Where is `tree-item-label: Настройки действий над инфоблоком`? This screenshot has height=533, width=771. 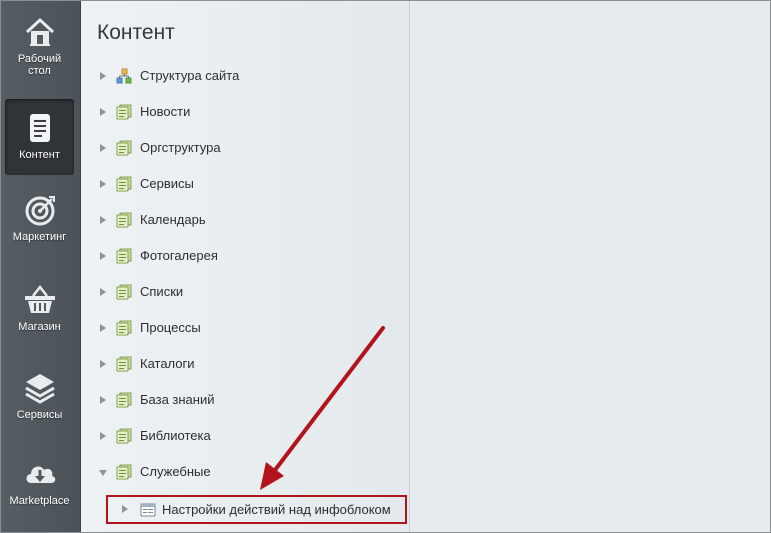
tree-item-label: Настройки действий над инфоблоком is located at coordinates (276, 509).